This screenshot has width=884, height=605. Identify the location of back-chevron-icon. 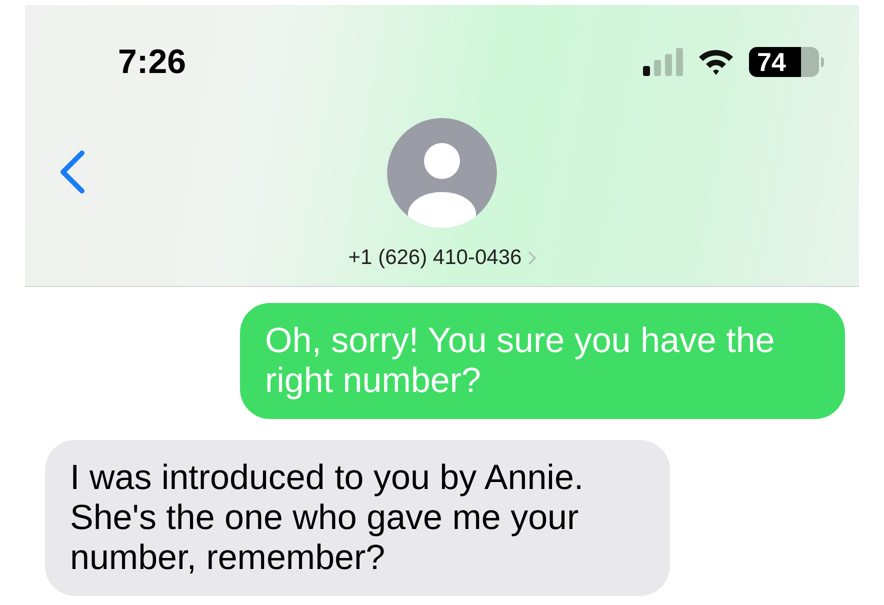
(72, 172).